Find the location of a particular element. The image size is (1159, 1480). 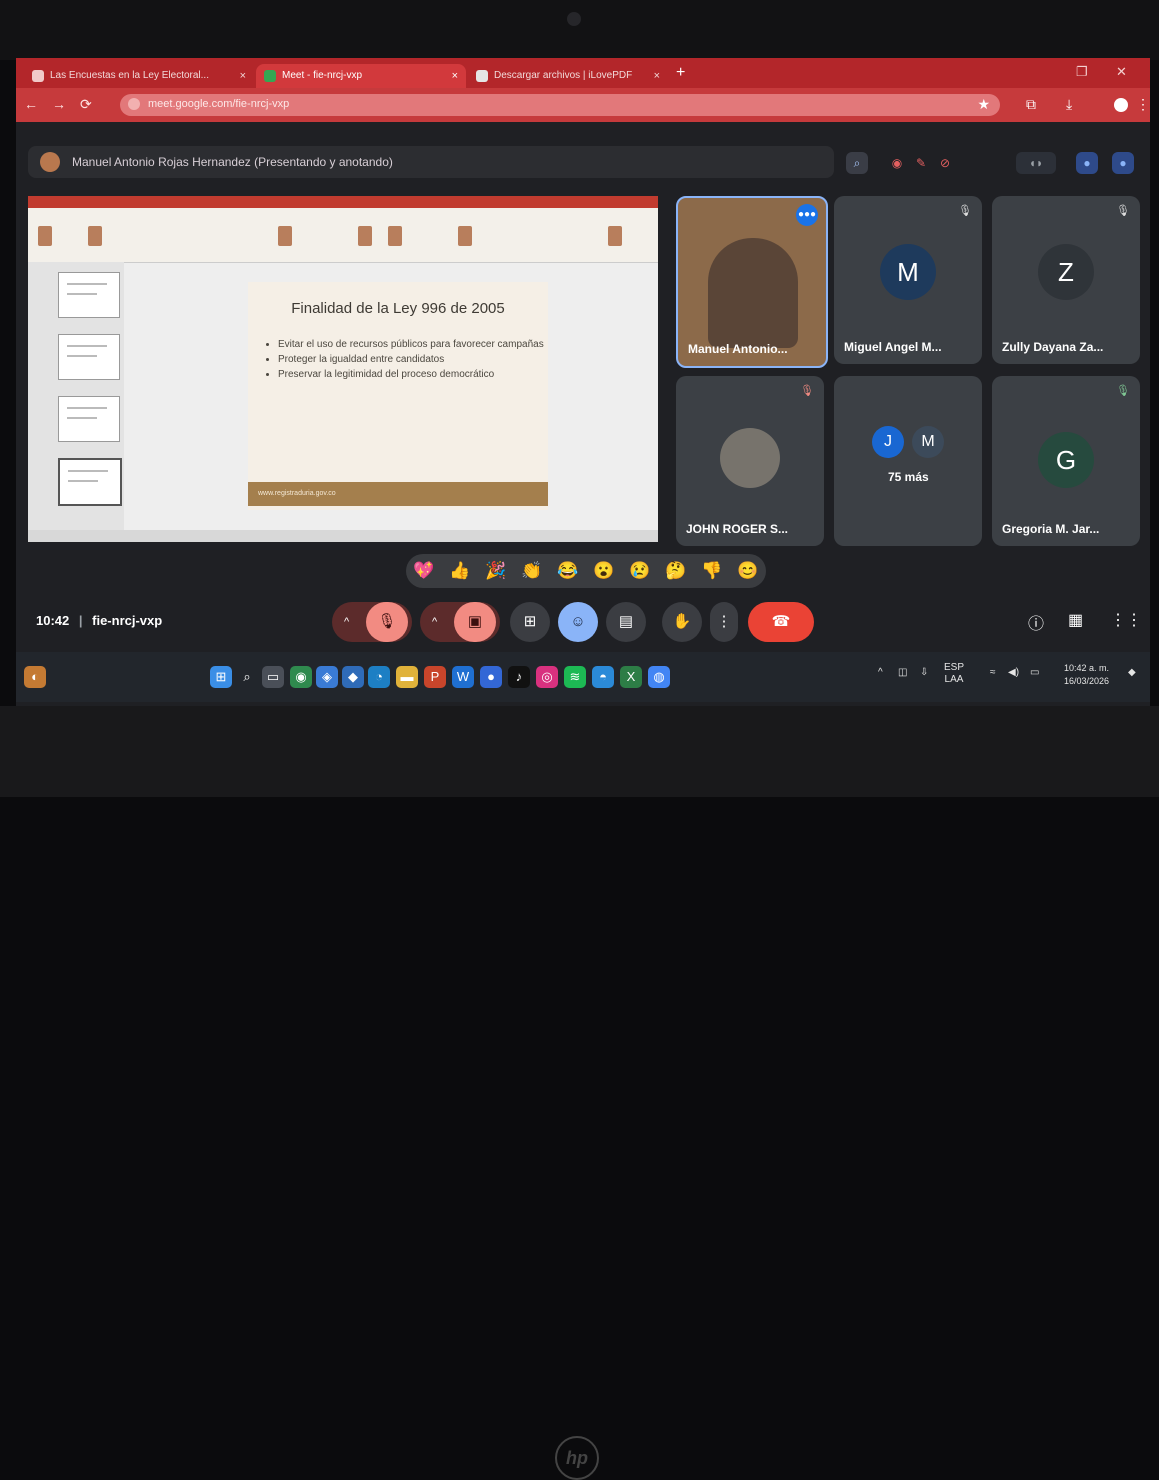

reaction-clap: 👏 is located at coordinates (532, 571).